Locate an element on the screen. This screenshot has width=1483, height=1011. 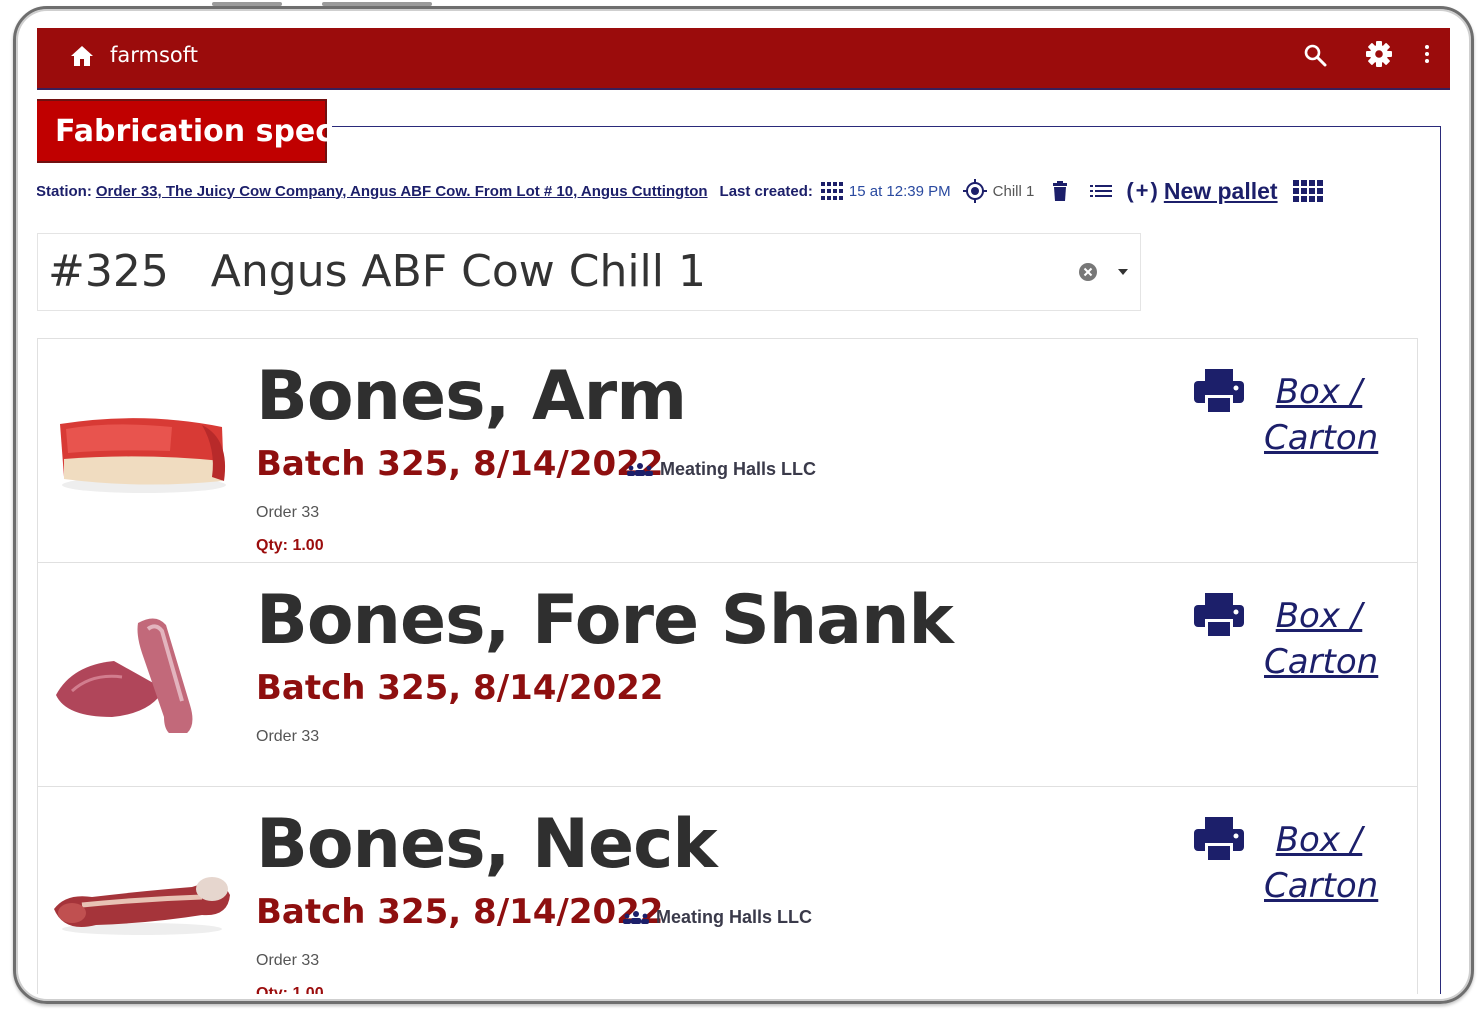
batch-selector: #325 Angus ABF Cow Chill 1 is located at coordinates (589, 272).